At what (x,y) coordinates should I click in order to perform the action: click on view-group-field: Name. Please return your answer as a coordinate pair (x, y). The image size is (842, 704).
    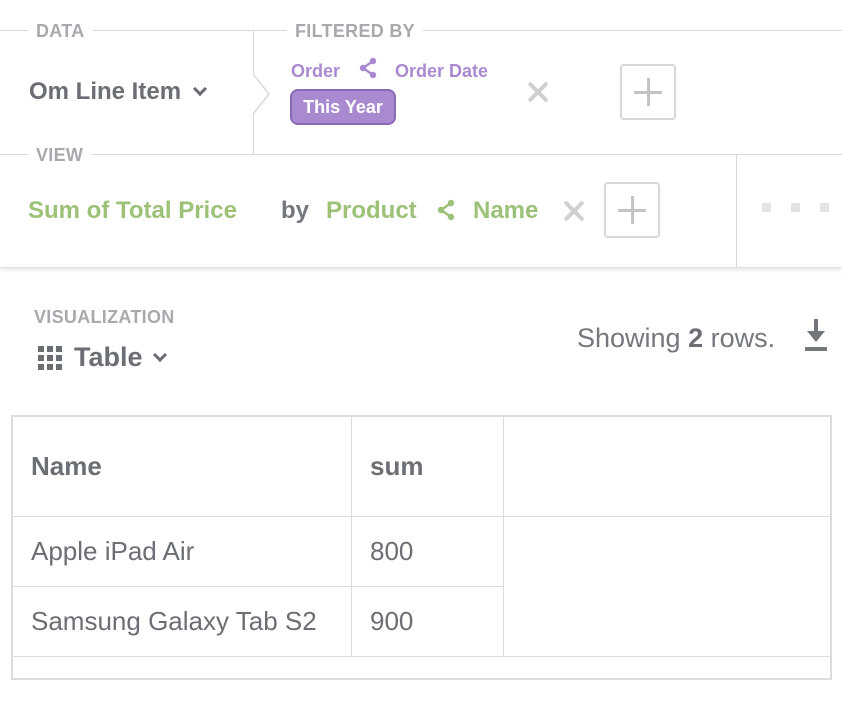
    Looking at the image, I should click on (505, 211).